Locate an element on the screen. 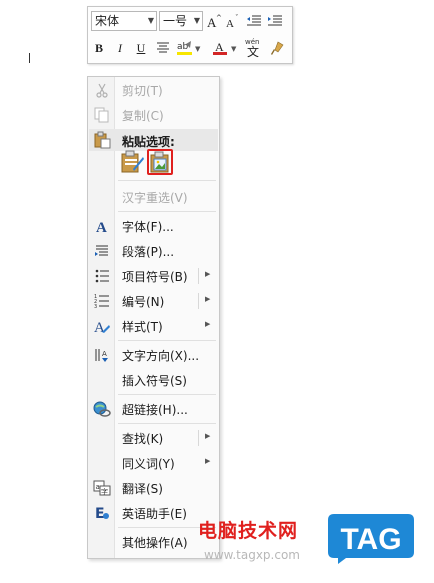 This screenshot has height=583, width=434. svg-text: TAG is located at coordinates (370, 539).